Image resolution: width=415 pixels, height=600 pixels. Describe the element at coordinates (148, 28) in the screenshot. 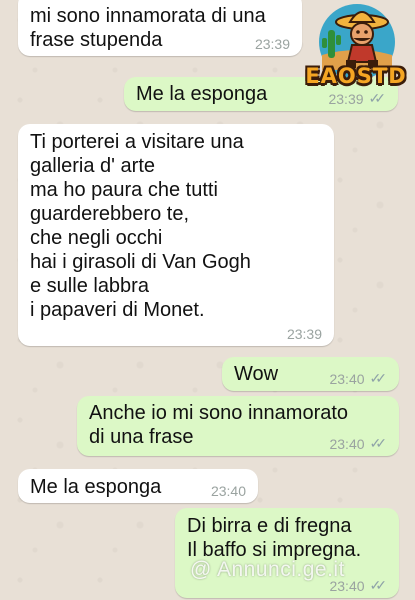

I see `message-text: mi sono innamorata di una frase stupenda` at that location.